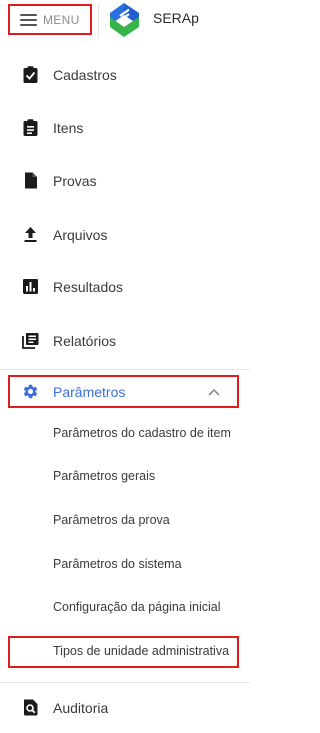 This screenshot has height=733, width=320. I want to click on submenu-item-parametros-gerais: Parâmetros gerais, so click(125, 477).